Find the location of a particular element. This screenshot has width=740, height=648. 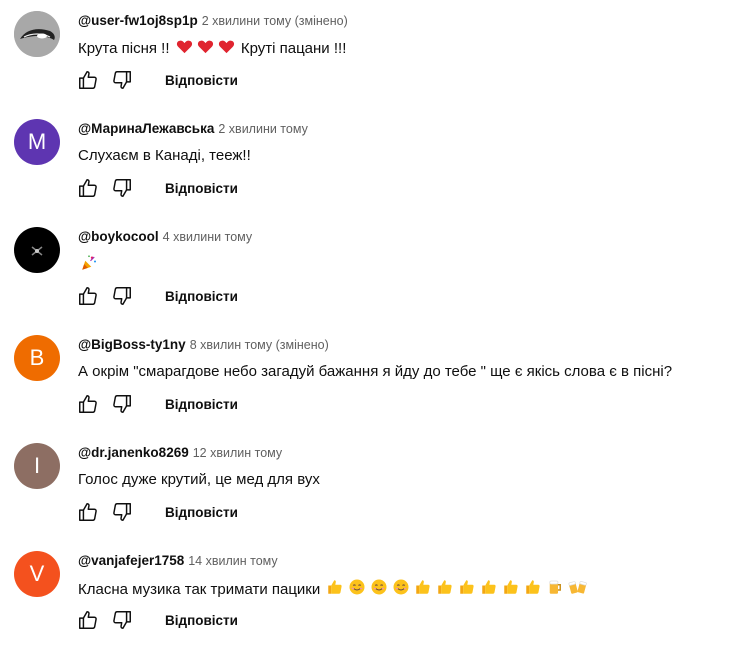

comment-text: Слухаєм в Канаді, тееж!! is located at coordinates (164, 155).